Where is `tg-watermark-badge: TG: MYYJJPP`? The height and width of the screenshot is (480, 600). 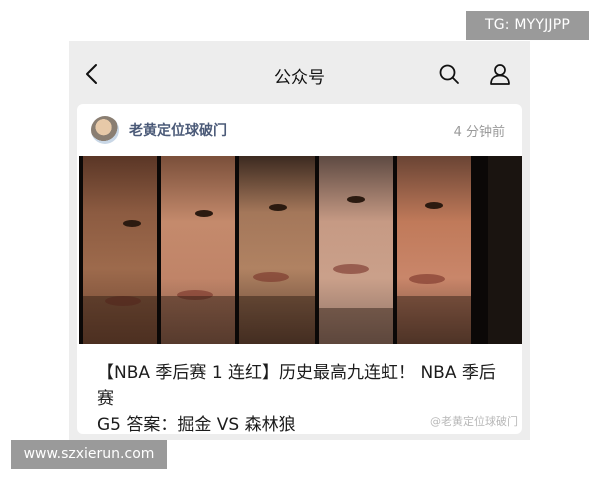 tg-watermark-badge: TG: MYYJJPP is located at coordinates (527, 25).